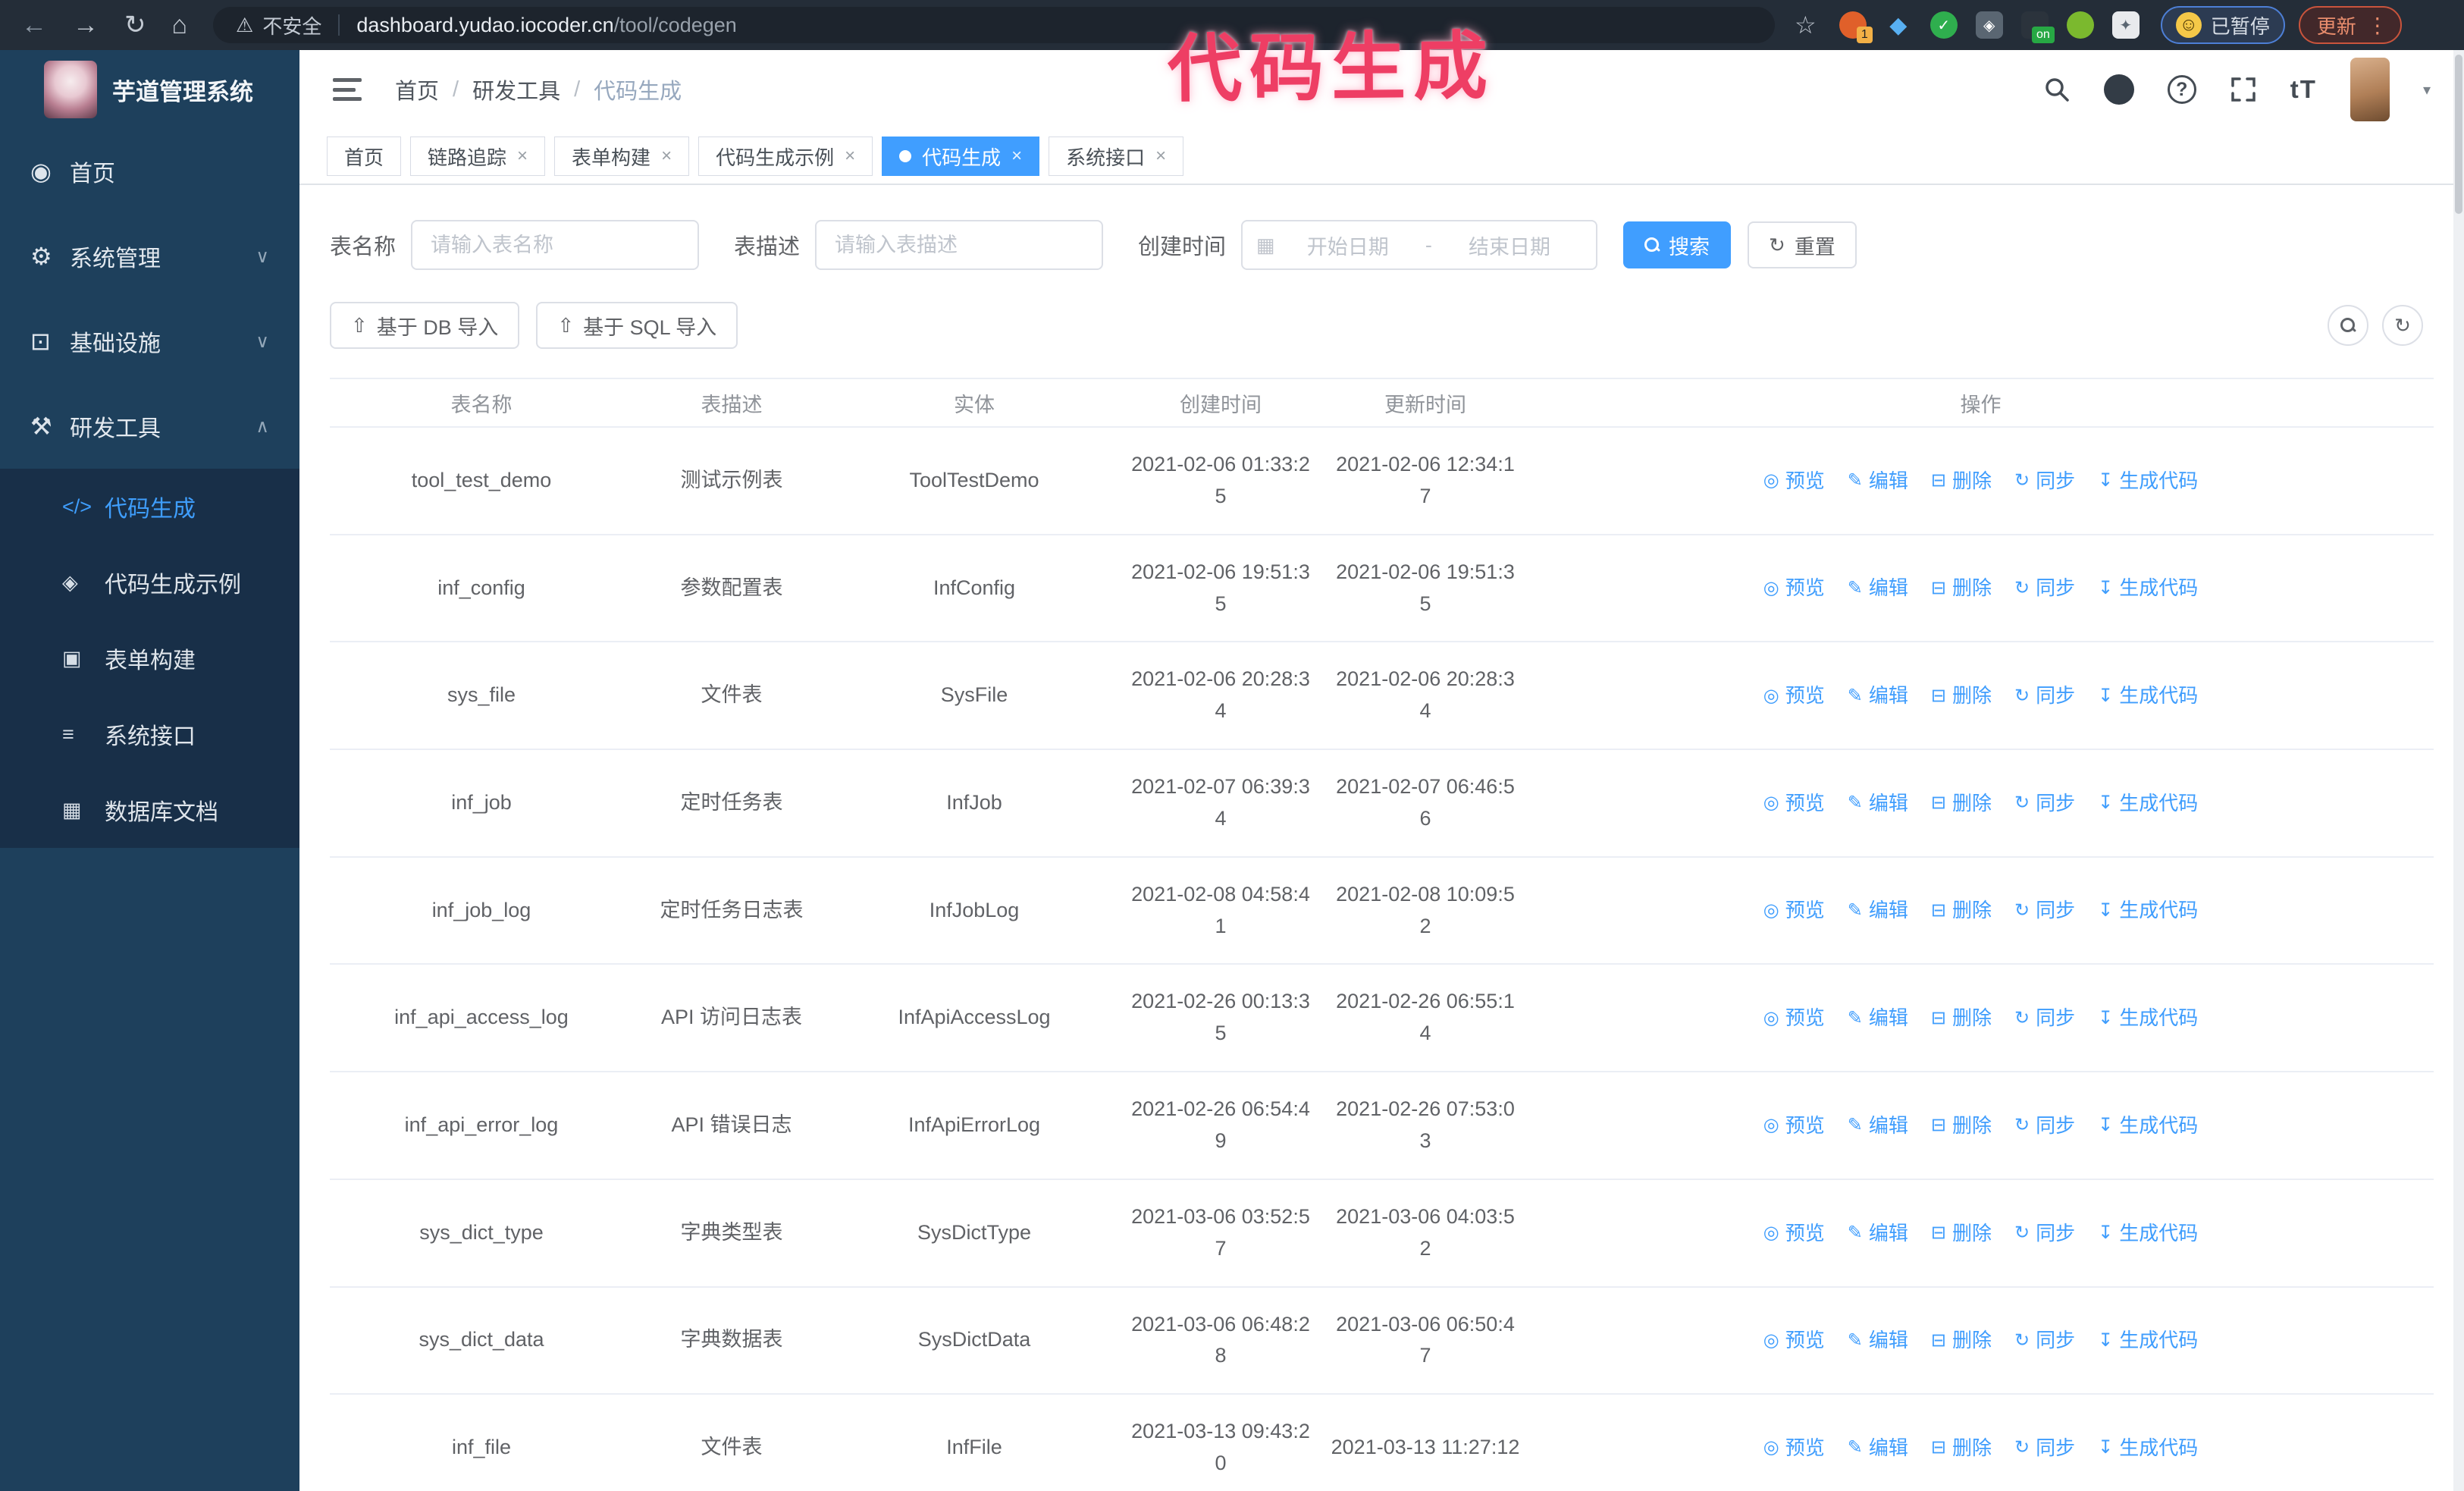 This screenshot has width=2464, height=1491. I want to click on start-date-field: 开始日期, so click(1348, 245).